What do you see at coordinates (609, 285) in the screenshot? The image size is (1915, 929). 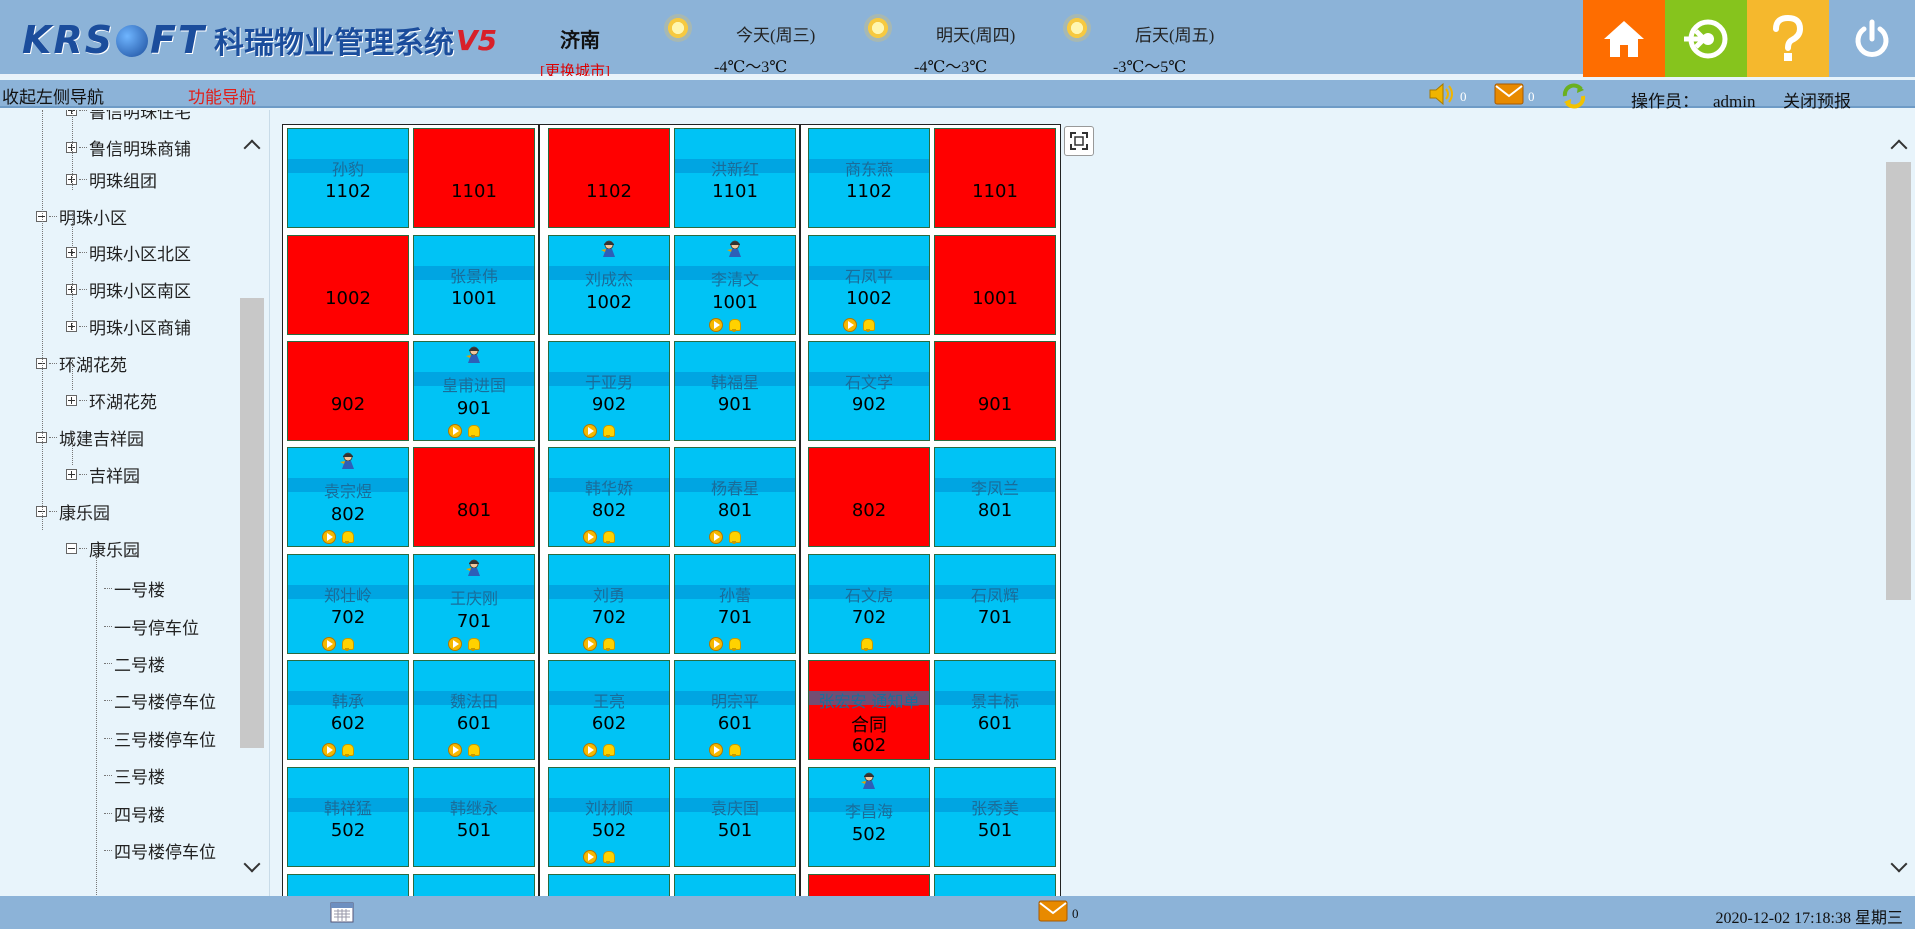 I see `room-cell: 刘成杰 1002` at bounding box center [609, 285].